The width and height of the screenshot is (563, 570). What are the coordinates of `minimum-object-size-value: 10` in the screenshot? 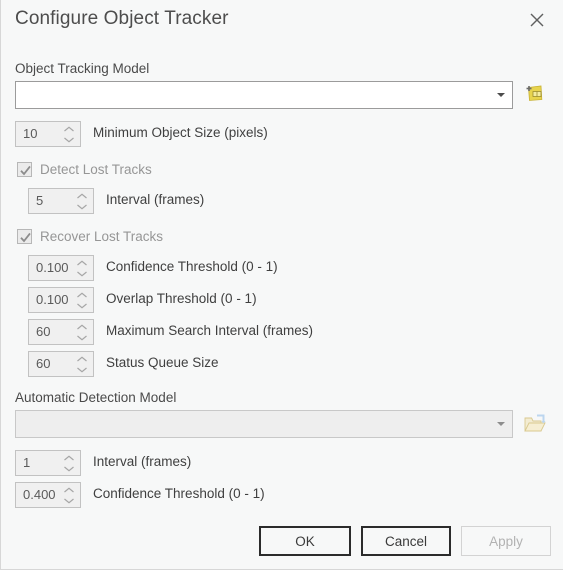 It's located at (30, 133).